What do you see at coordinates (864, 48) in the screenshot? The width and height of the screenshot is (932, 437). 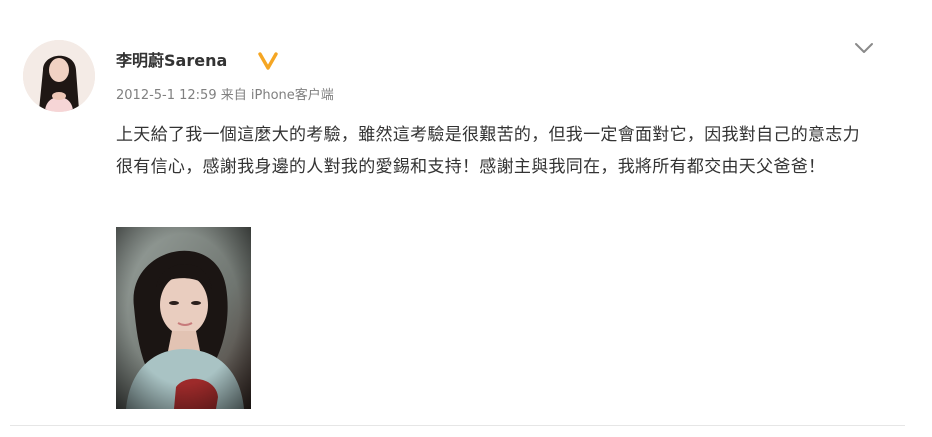 I see `chevron-down-icon` at bounding box center [864, 48].